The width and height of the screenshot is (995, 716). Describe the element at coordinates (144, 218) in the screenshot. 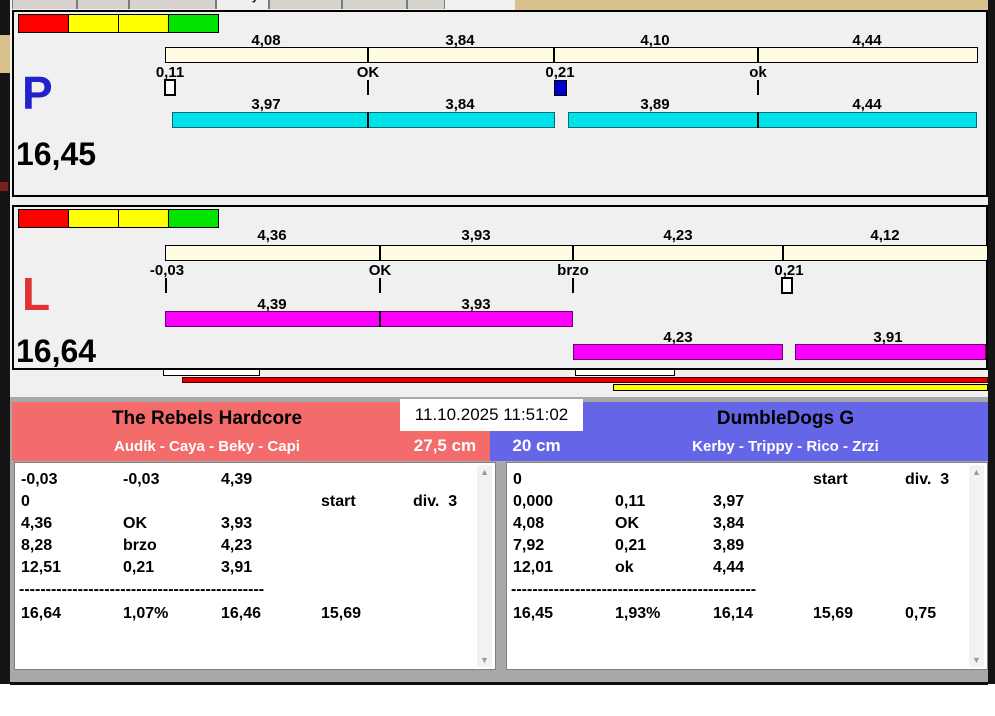

I see `start-light-yellow2` at that location.